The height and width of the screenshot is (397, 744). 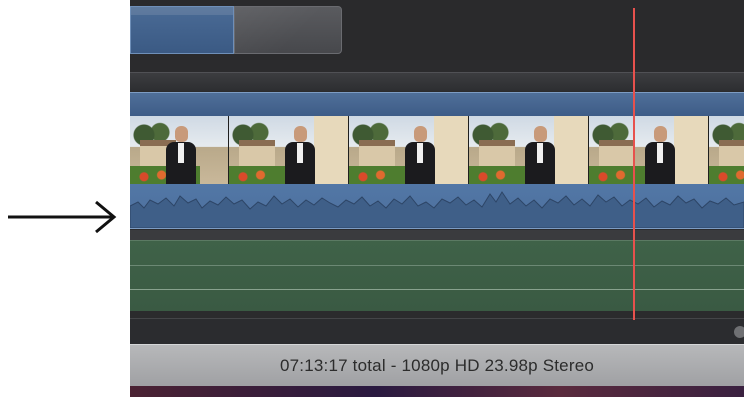 What do you see at coordinates (437, 210) in the screenshot?
I see `waveform-graphic` at bounding box center [437, 210].